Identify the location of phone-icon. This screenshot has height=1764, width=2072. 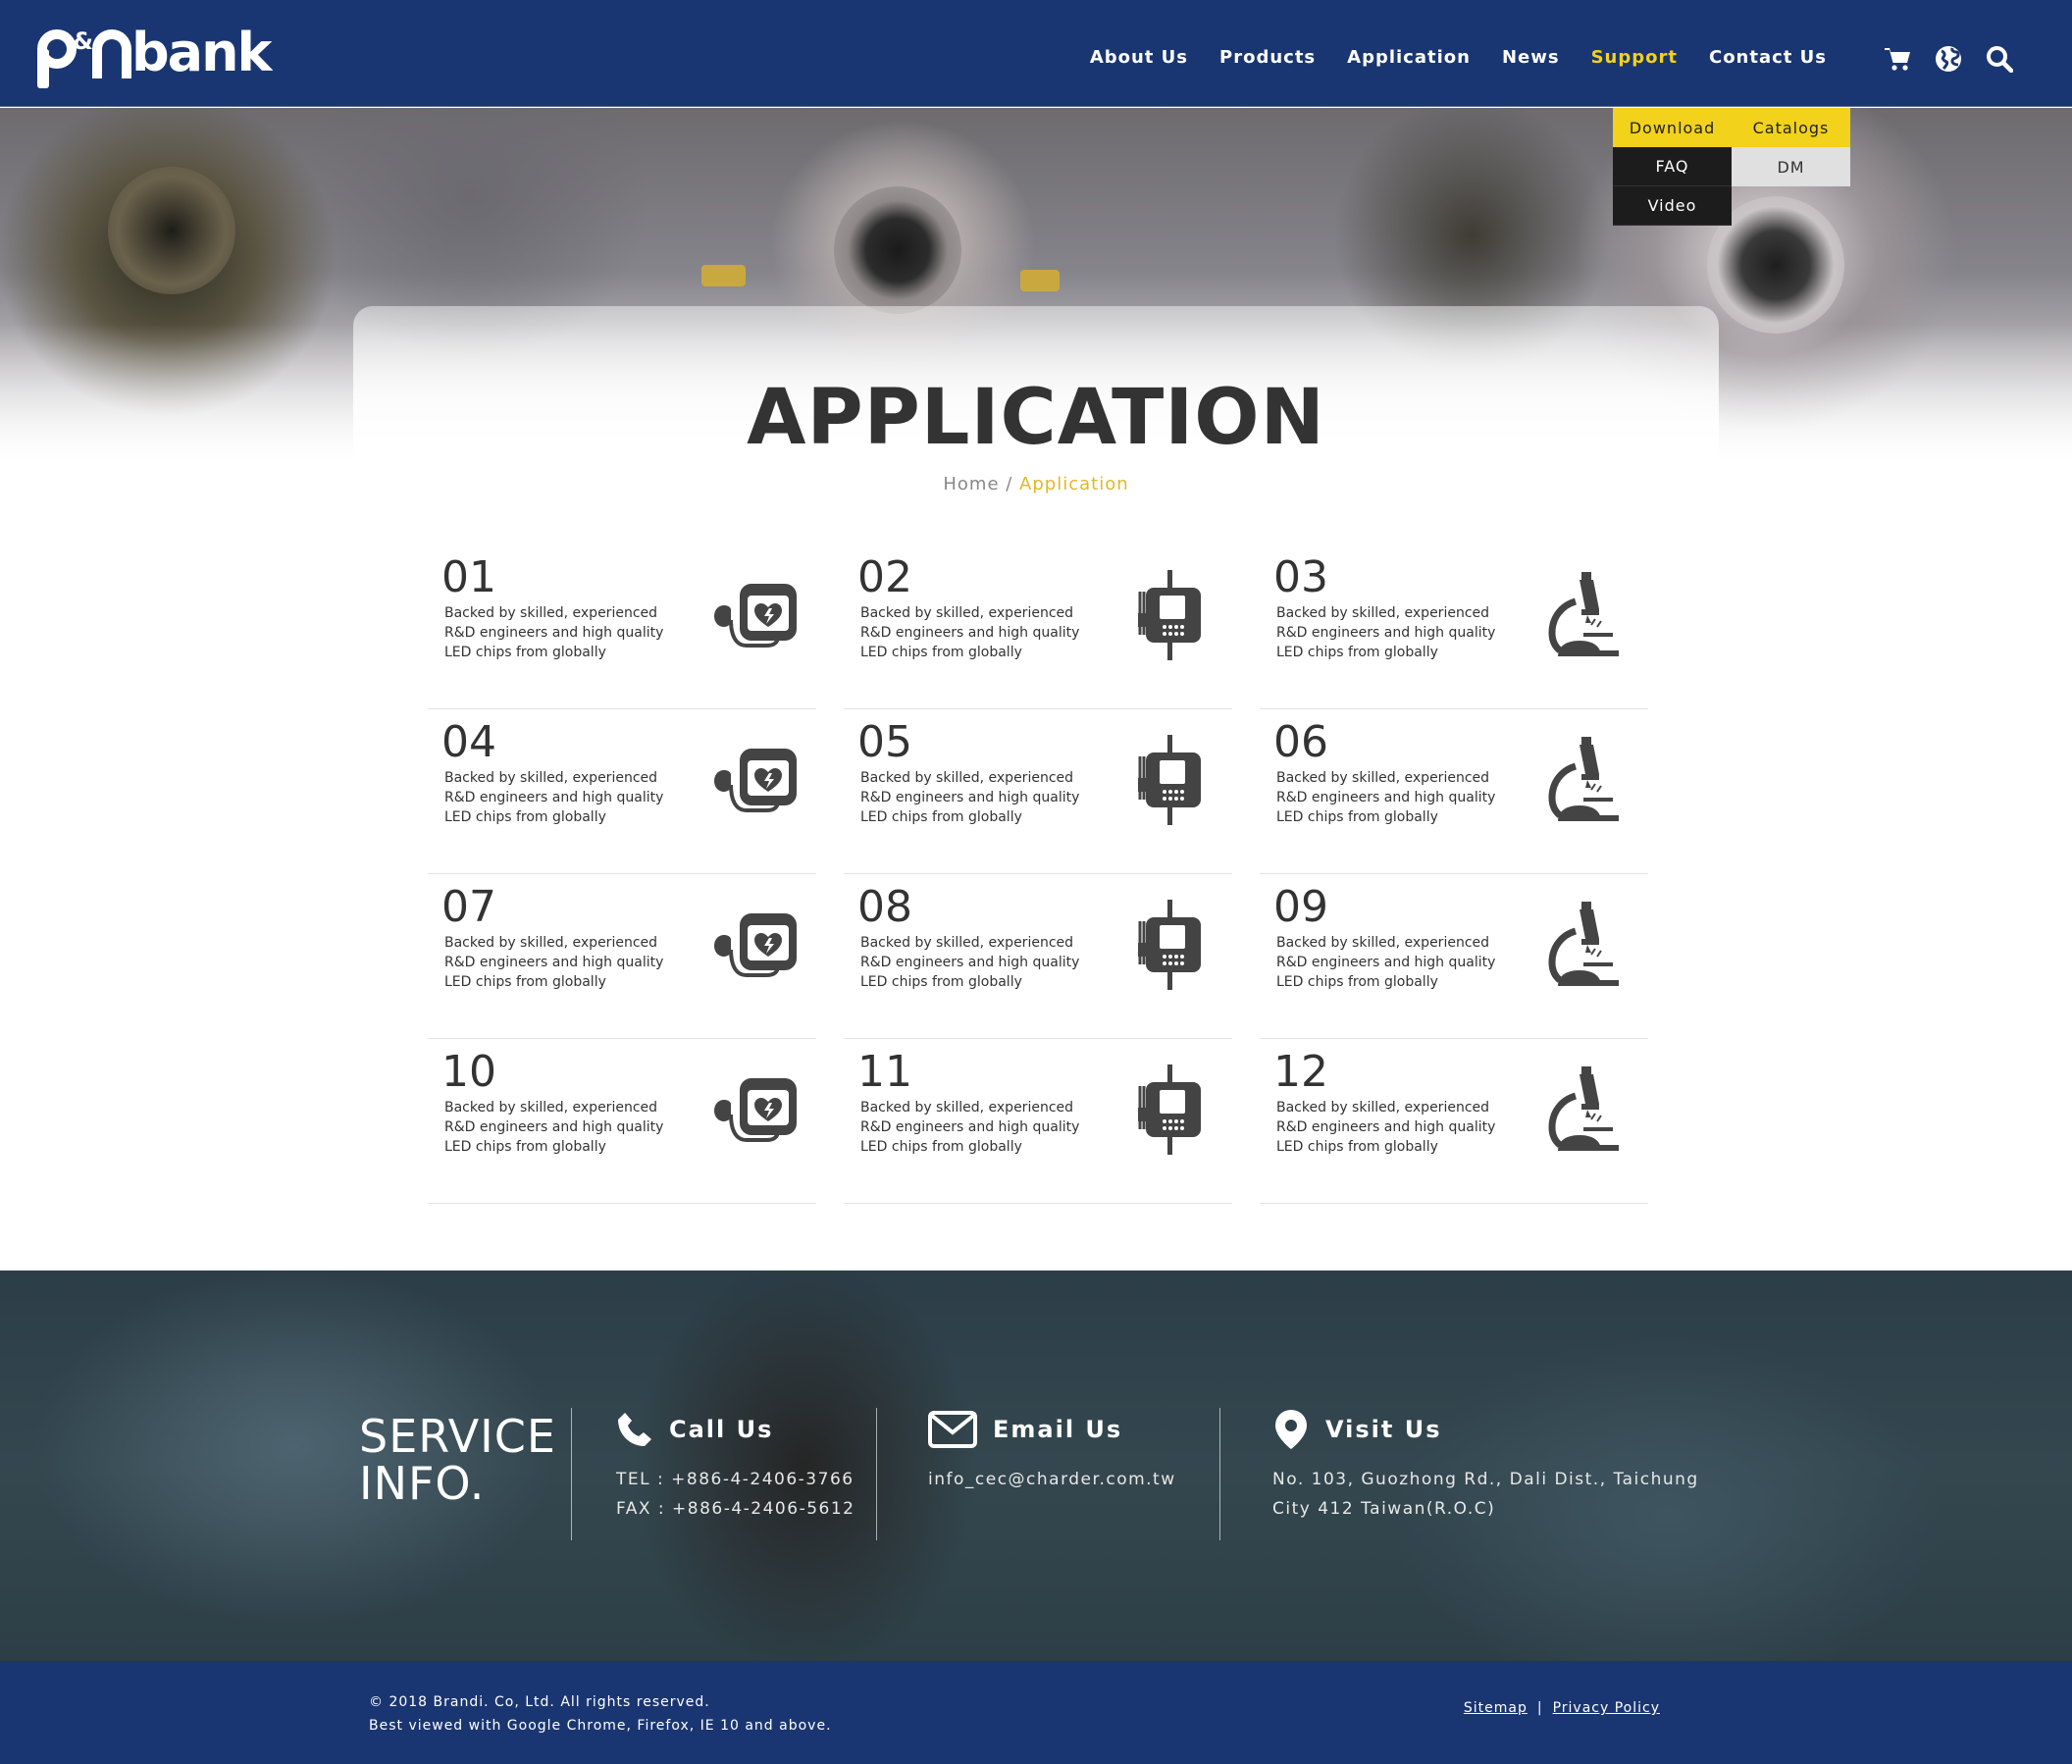
(634, 1429).